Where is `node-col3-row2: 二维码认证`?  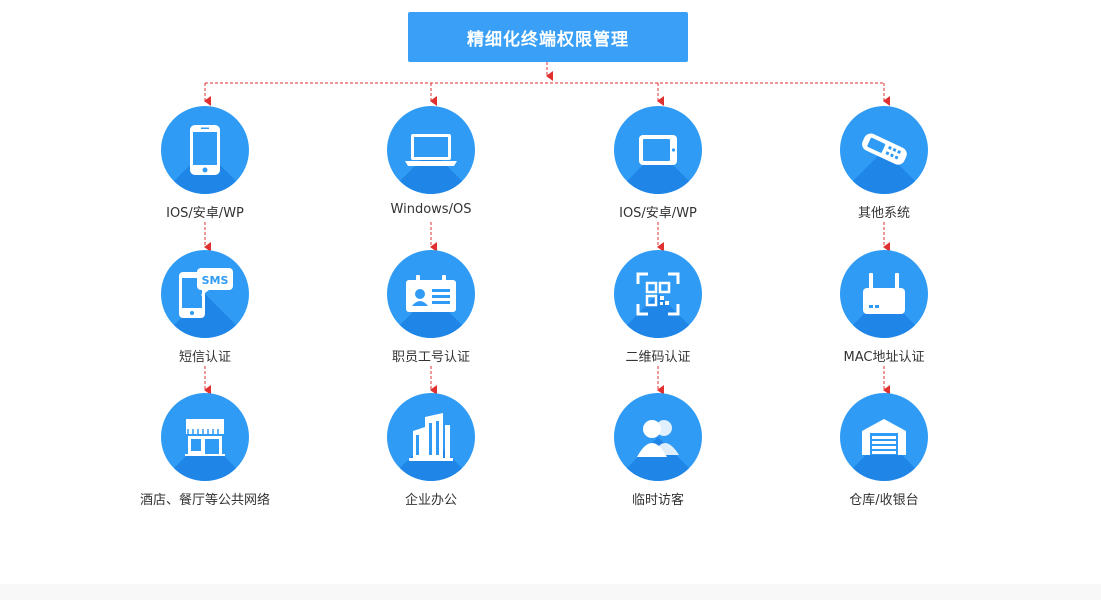 node-col3-row2: 二维码认证 is located at coordinates (658, 307).